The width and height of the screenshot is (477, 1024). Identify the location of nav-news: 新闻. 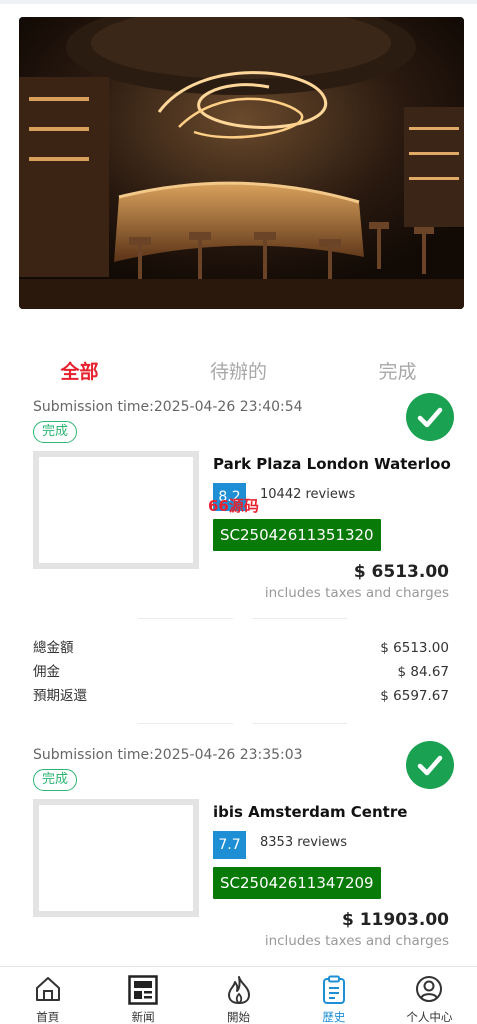
(142, 995).